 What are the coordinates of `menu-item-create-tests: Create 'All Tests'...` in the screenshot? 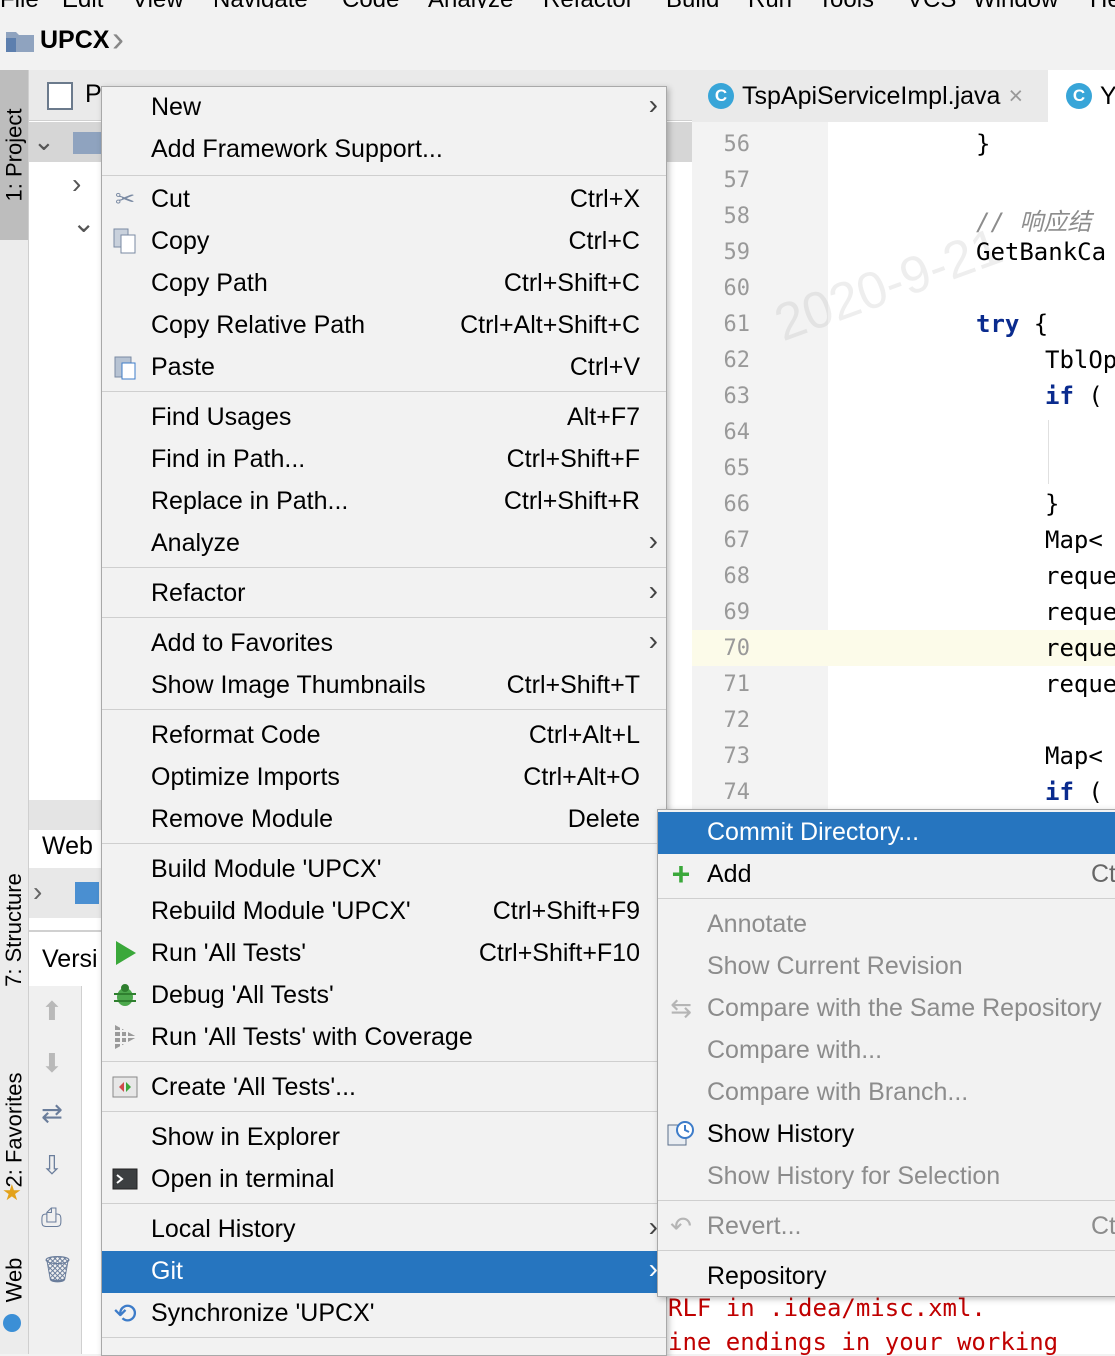 It's located at (384, 1088).